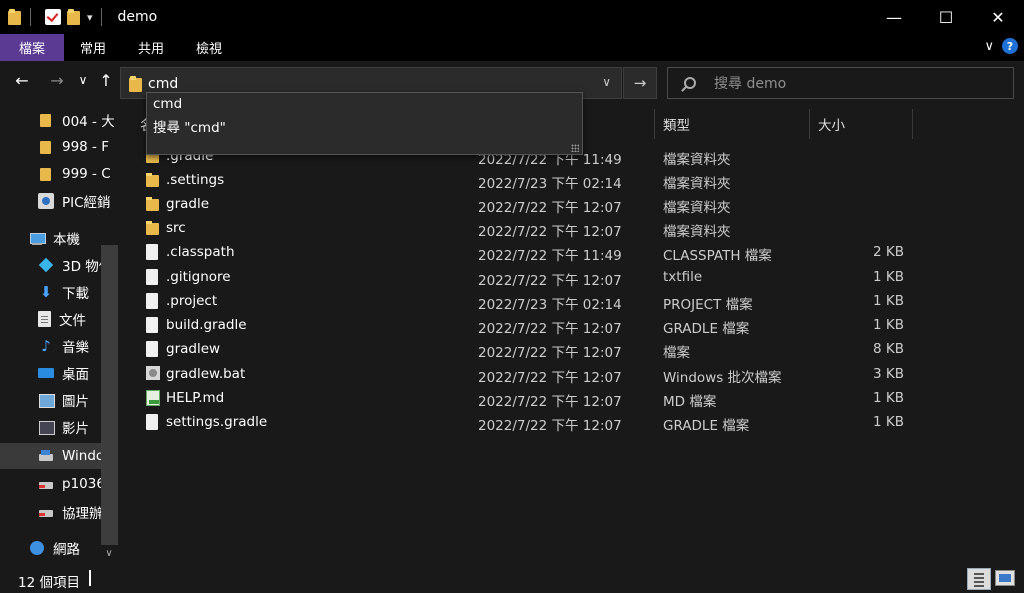 The image size is (1024, 593). Describe the element at coordinates (888, 252) in the screenshot. I see `file-size: 2 KB` at that location.